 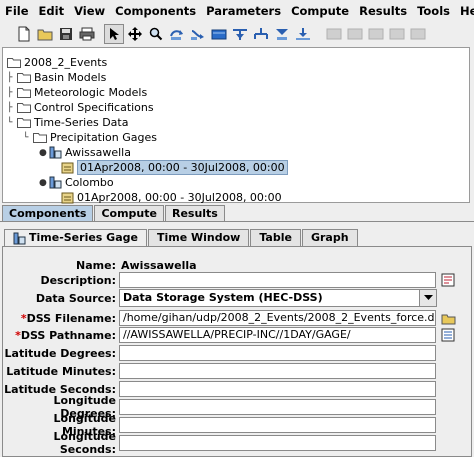 I want to click on tab-compute: Compute, so click(x=129, y=213).